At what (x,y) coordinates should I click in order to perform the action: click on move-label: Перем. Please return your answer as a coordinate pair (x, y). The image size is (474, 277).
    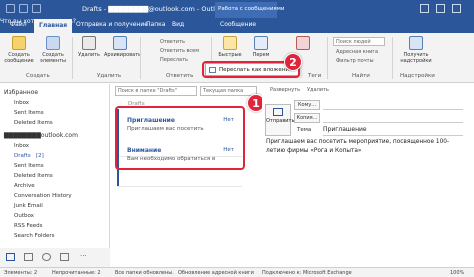
    Looking at the image, I should click on (261, 55).